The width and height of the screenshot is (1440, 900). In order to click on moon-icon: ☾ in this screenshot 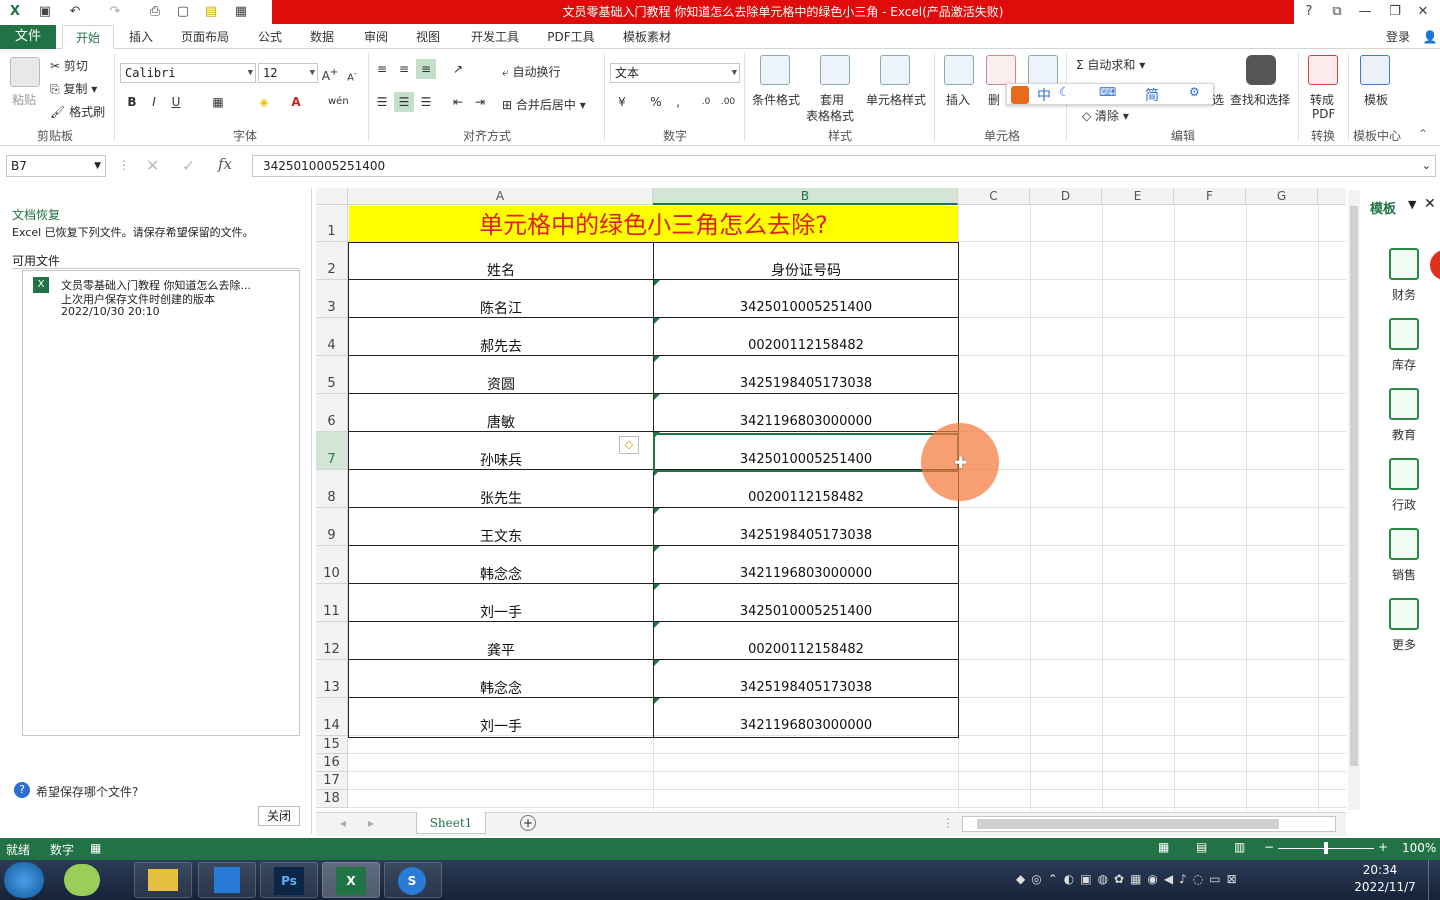, I will do `click(1064, 92)`.